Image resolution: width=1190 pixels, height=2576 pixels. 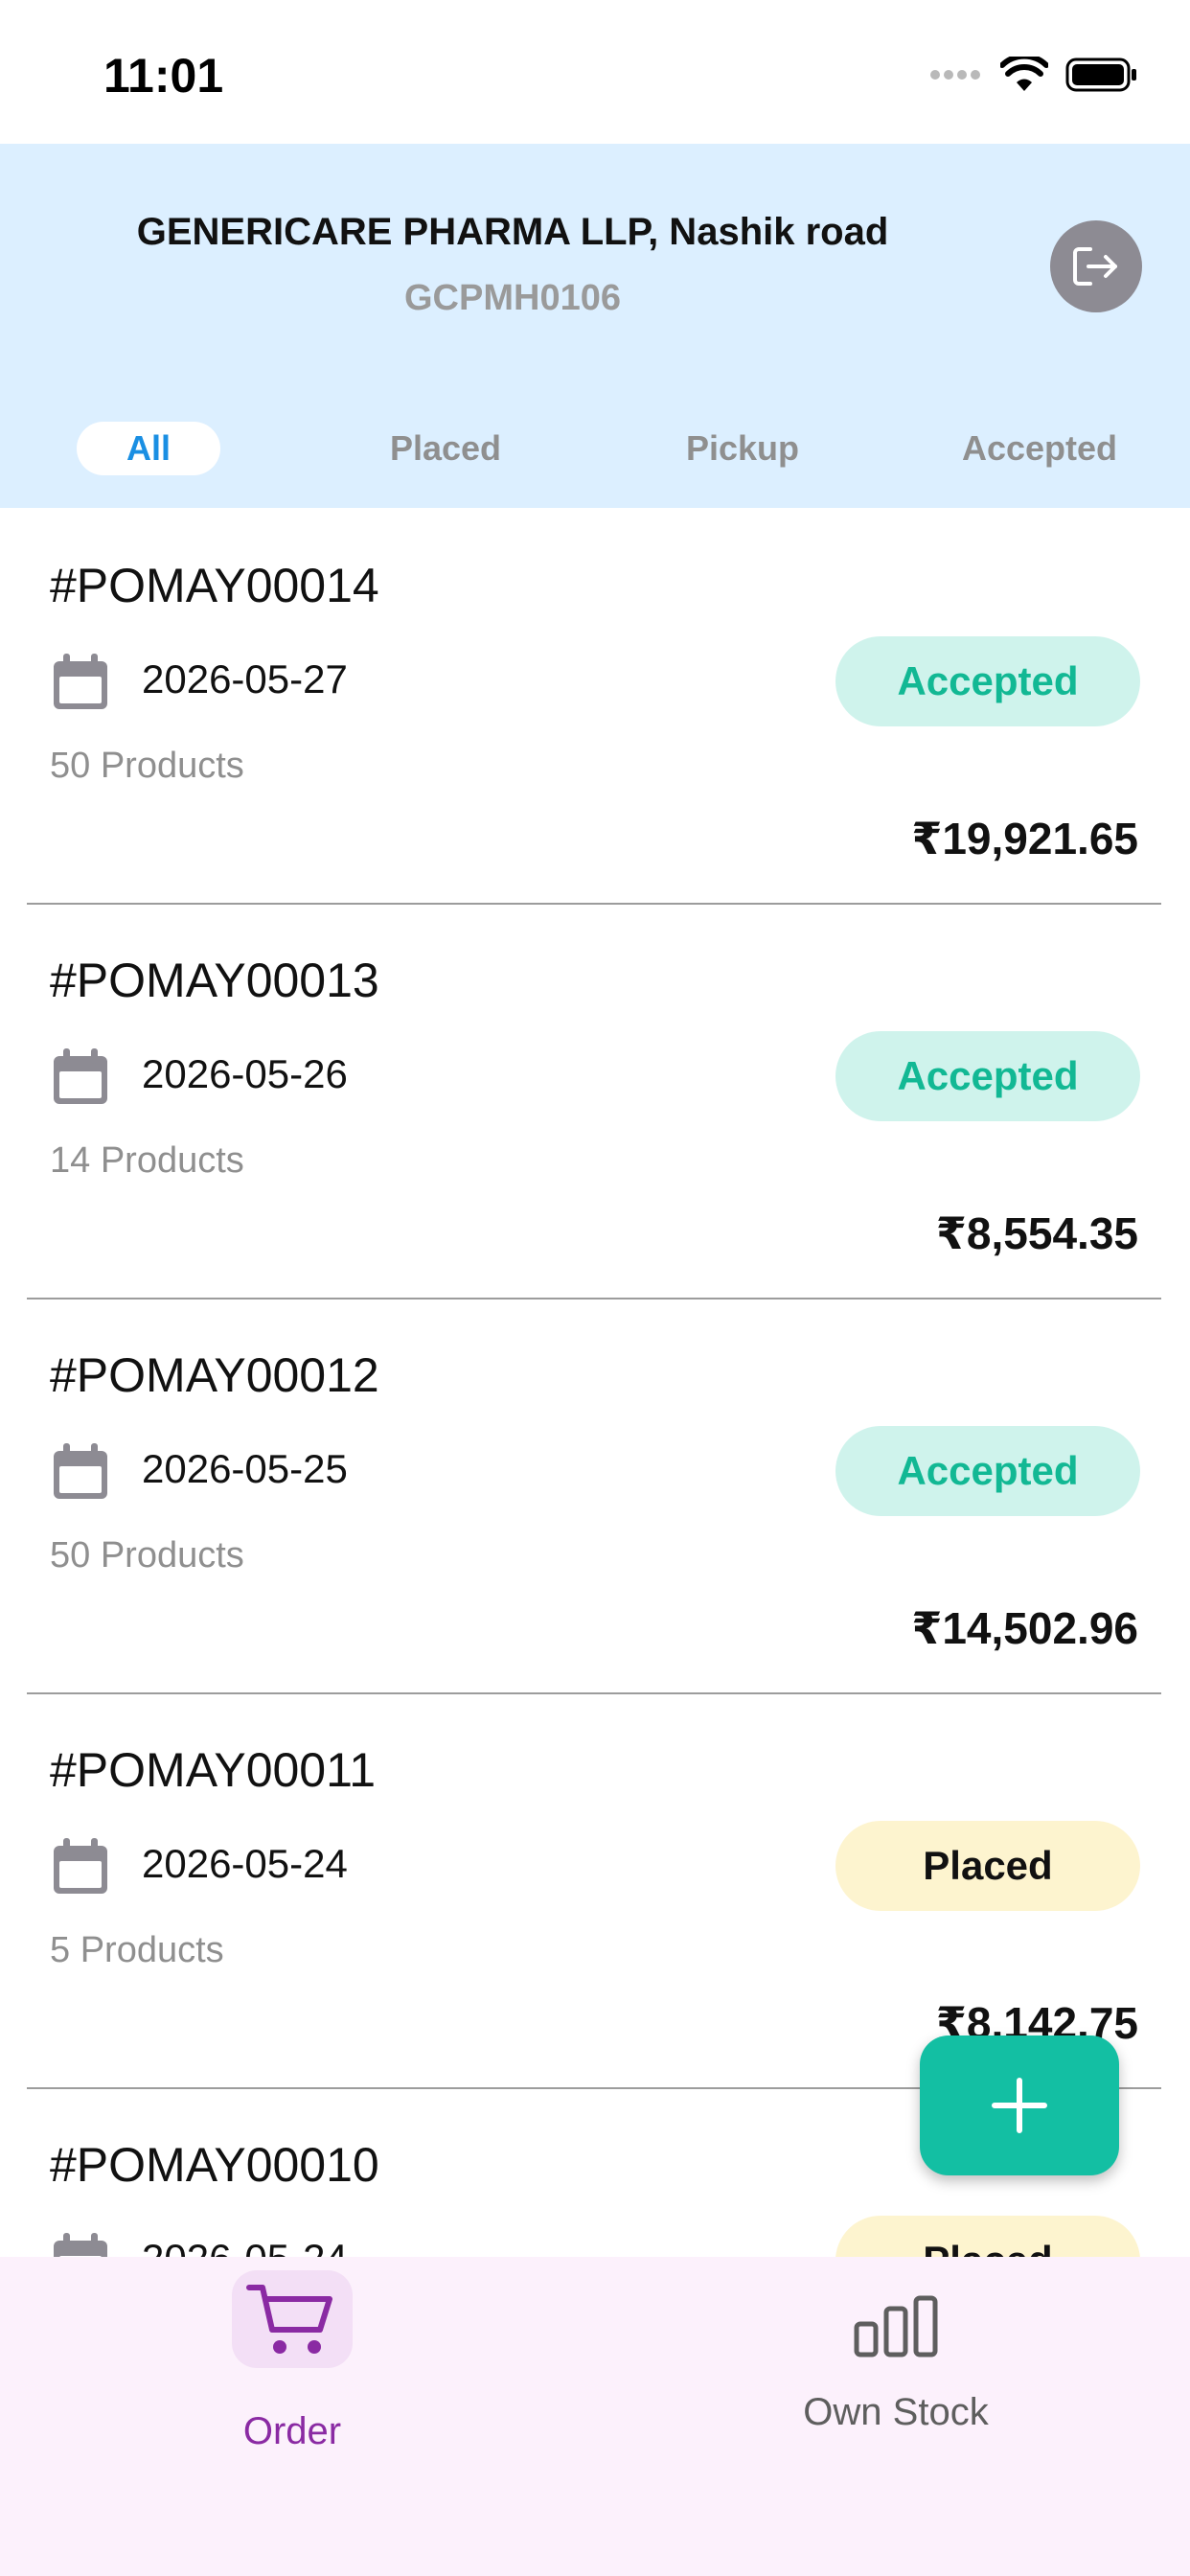 What do you see at coordinates (1025, 1628) in the screenshot?
I see `order-amount: ₹14,502.96` at bounding box center [1025, 1628].